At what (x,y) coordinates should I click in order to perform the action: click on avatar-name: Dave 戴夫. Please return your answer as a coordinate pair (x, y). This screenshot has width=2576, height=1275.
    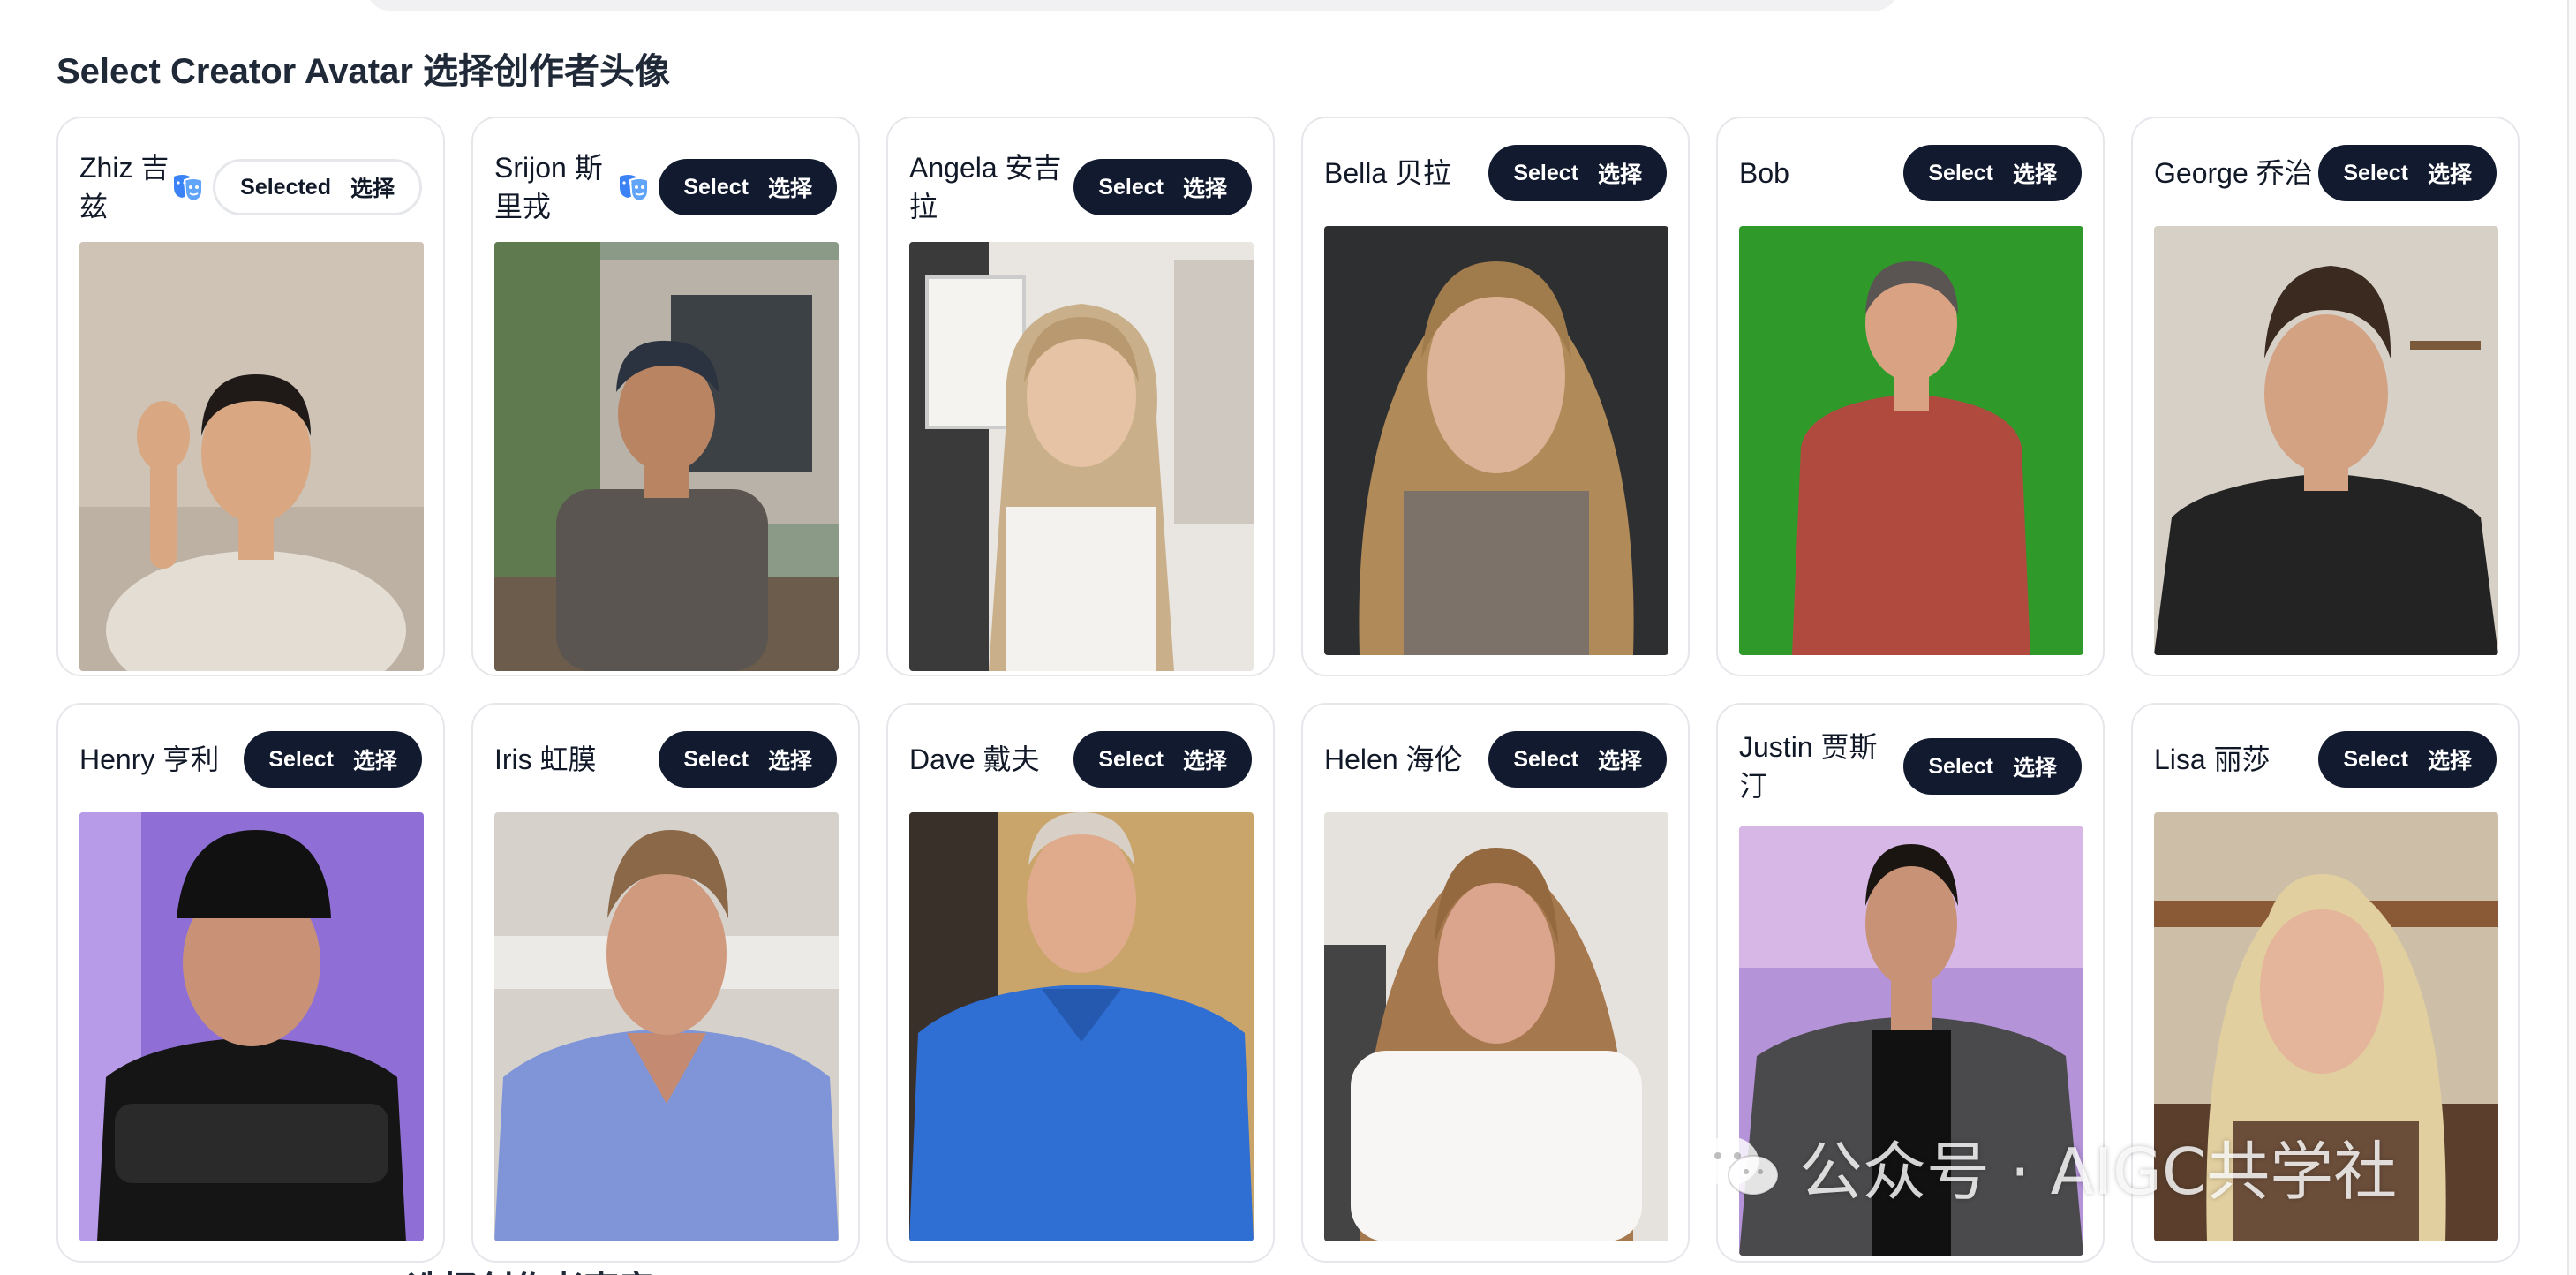
    Looking at the image, I should click on (975, 759).